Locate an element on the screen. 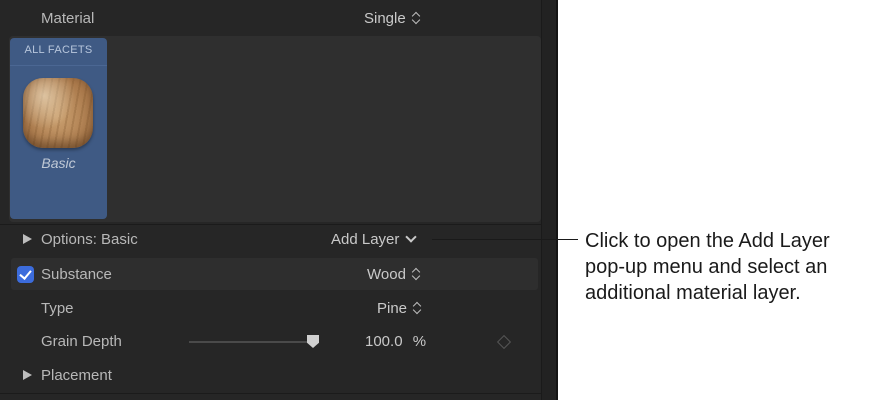 This screenshot has width=872, height=400. type-popup: Pine is located at coordinates (399, 308).